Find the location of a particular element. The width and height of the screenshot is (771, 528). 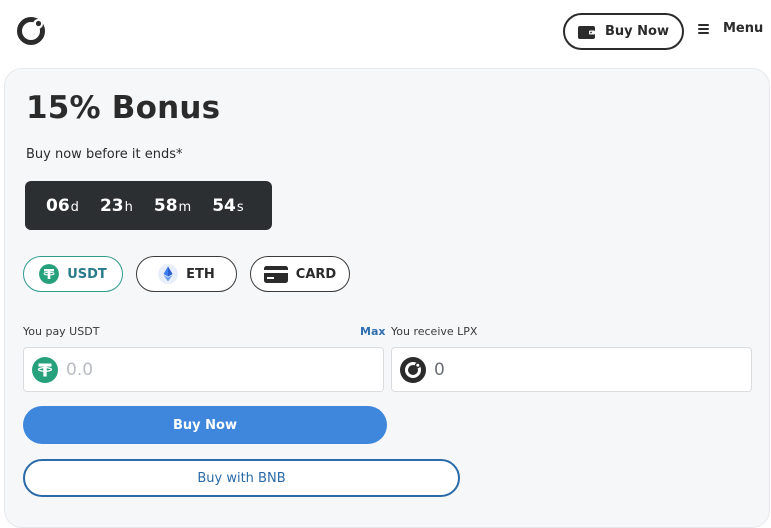

credit-card-icon is located at coordinates (275, 274).